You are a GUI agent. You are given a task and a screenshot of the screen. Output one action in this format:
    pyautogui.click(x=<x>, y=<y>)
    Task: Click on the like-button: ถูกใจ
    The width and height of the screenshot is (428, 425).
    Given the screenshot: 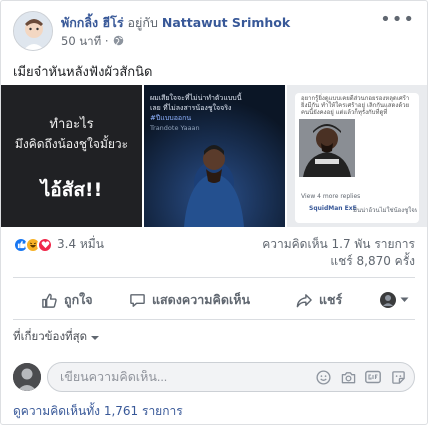 What is the action you would take?
    pyautogui.click(x=67, y=300)
    